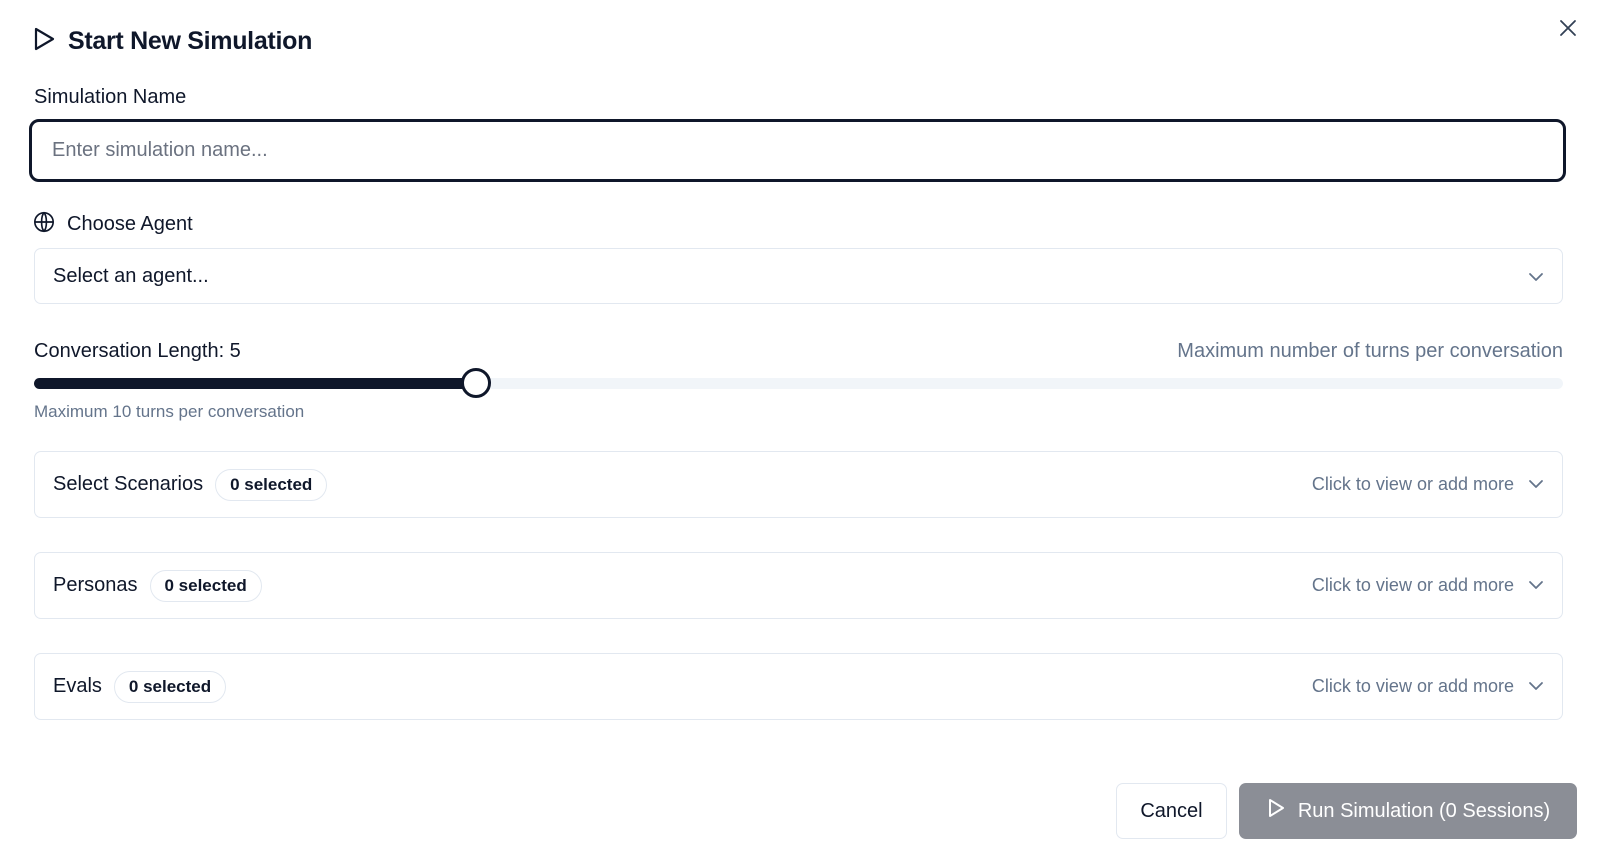  I want to click on simulation-name-label: Simulation Name, so click(110, 97).